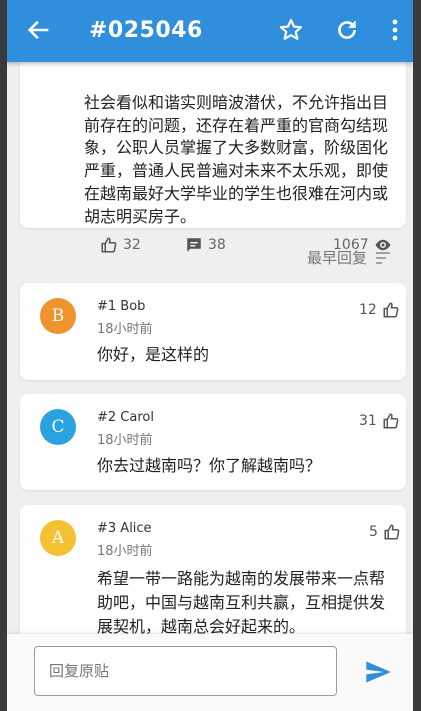 This screenshot has height=711, width=421. I want to click on arrow-left-icon, so click(39, 30).